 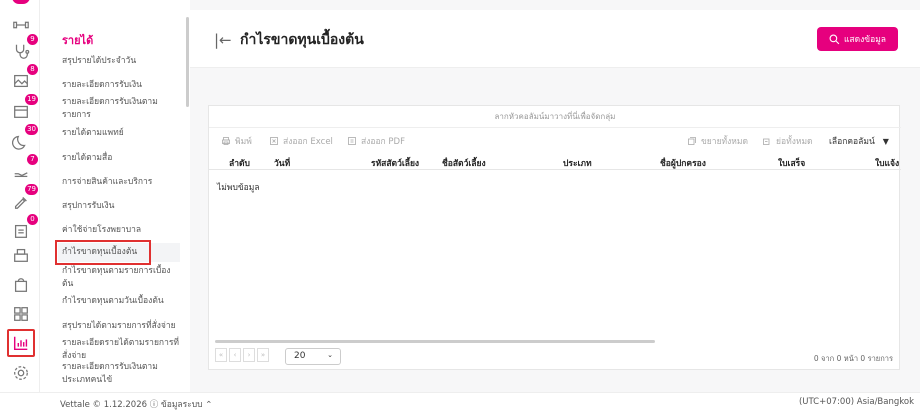 What do you see at coordinates (31, 189) in the screenshot?
I see `badge: 79` at bounding box center [31, 189].